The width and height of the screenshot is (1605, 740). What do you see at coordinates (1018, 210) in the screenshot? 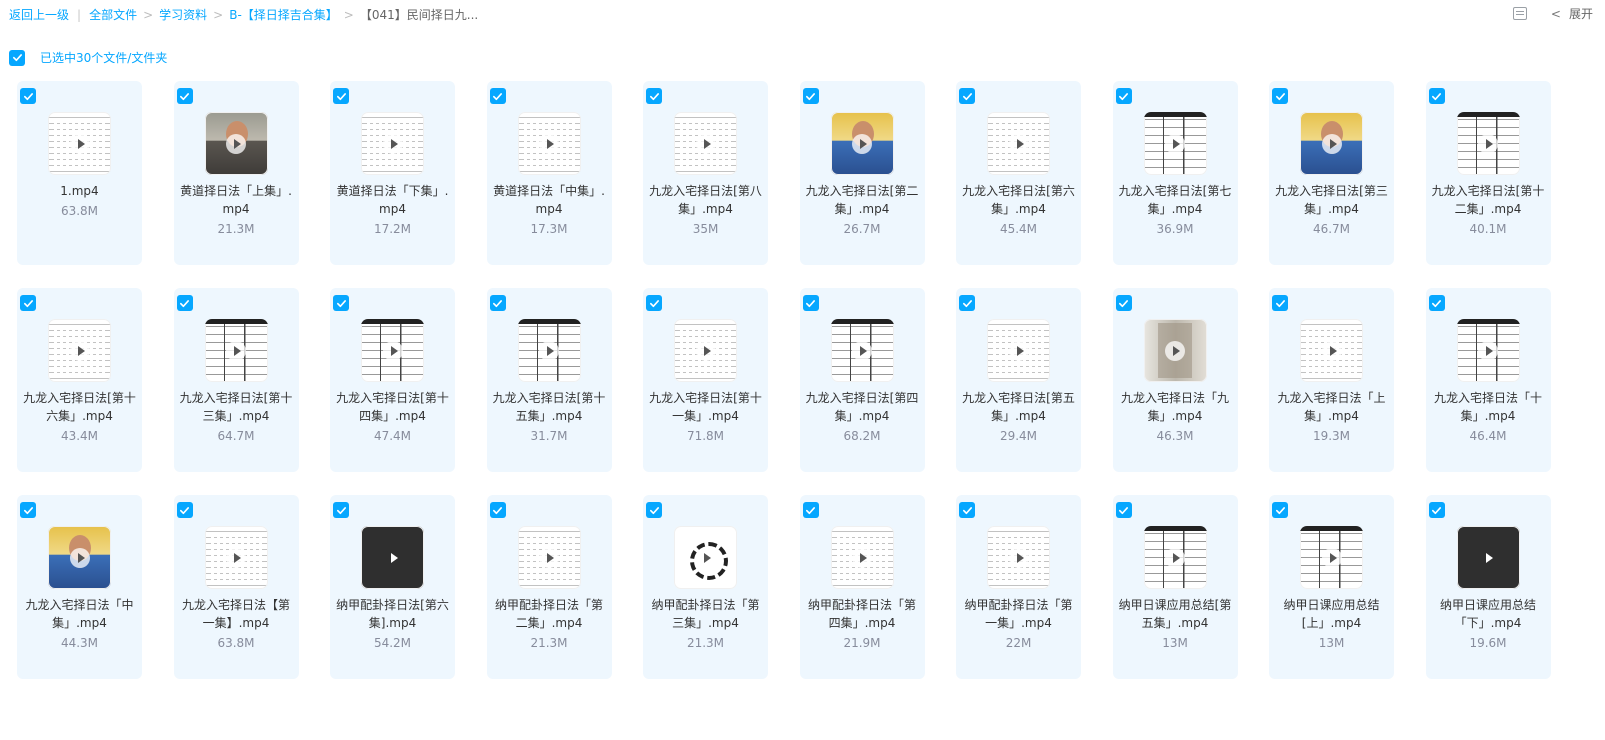
I see `file-name: 九龙入宅择日法[第六集」.mp4 45.4M` at bounding box center [1018, 210].